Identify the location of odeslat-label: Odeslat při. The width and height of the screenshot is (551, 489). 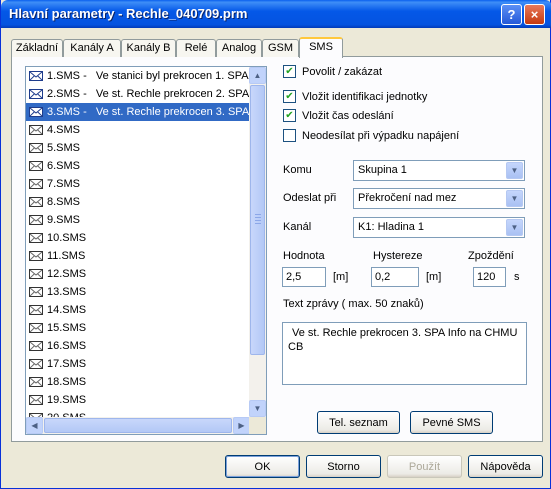
(310, 198).